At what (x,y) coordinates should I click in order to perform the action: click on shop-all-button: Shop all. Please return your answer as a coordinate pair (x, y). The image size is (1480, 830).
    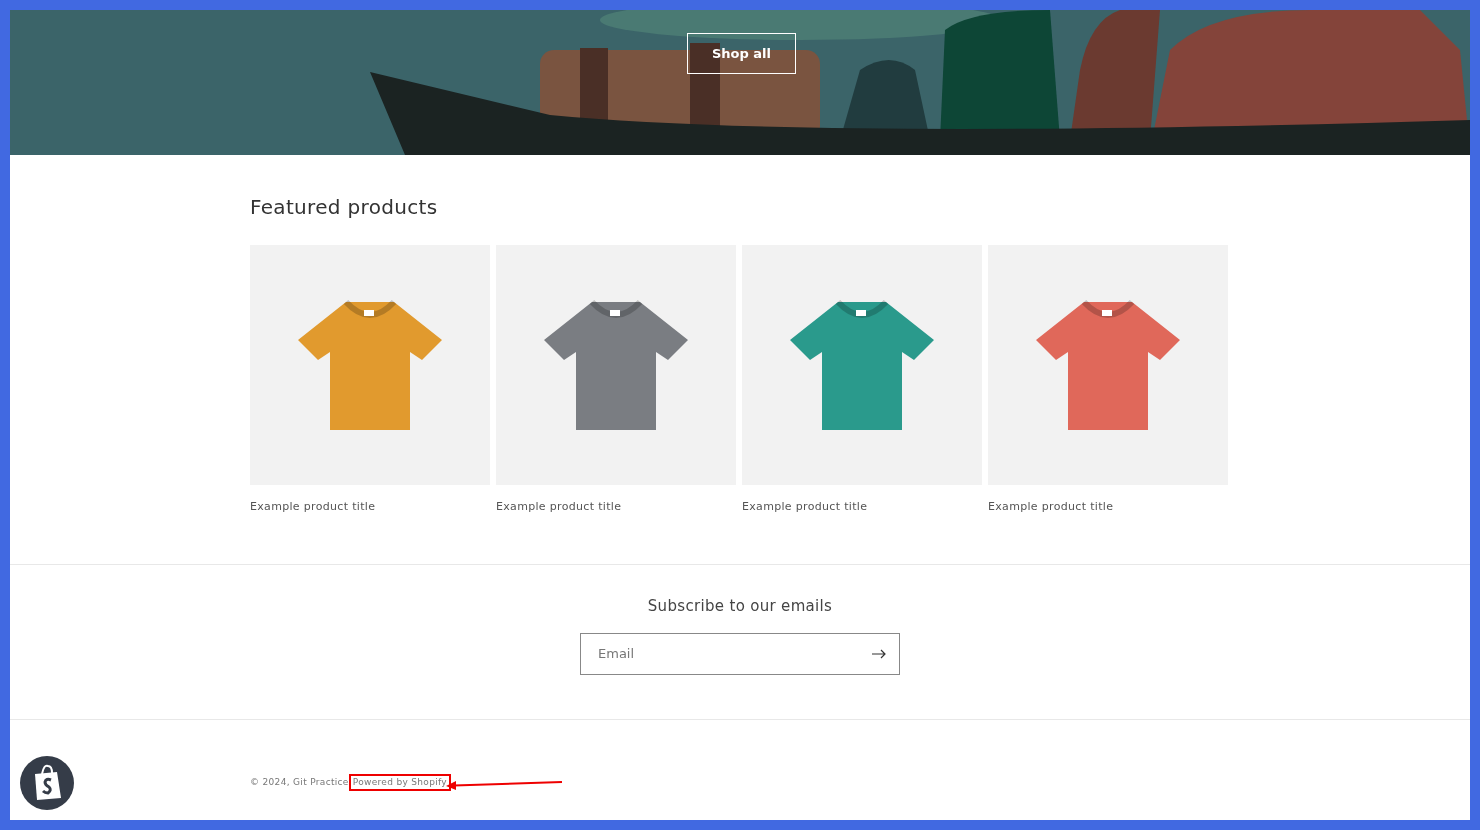
    Looking at the image, I should click on (741, 53).